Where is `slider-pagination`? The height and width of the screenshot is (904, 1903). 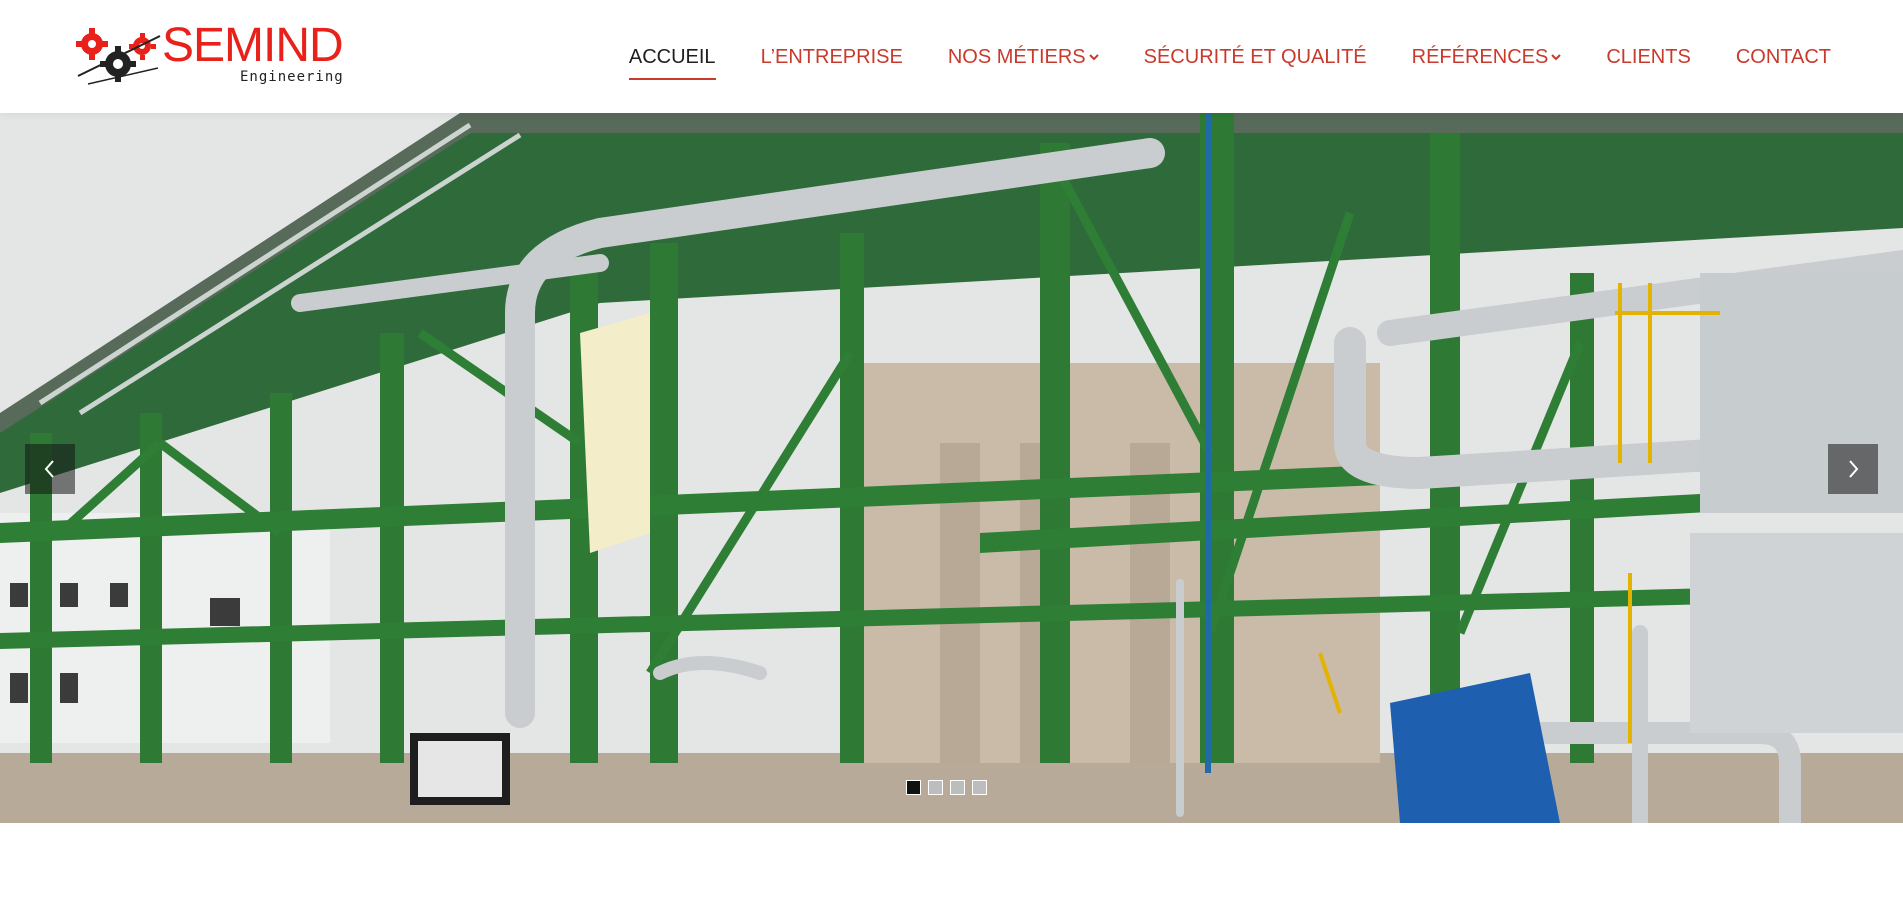
slider-pagination is located at coordinates (946, 787).